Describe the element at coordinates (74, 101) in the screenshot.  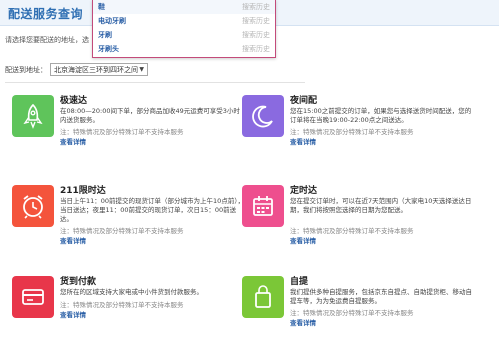
I see `service-title: 极速达` at that location.